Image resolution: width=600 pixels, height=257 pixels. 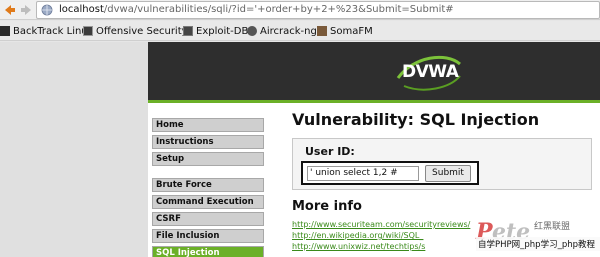 I want to click on bookmark-label: Exploit-DB, so click(x=222, y=31).